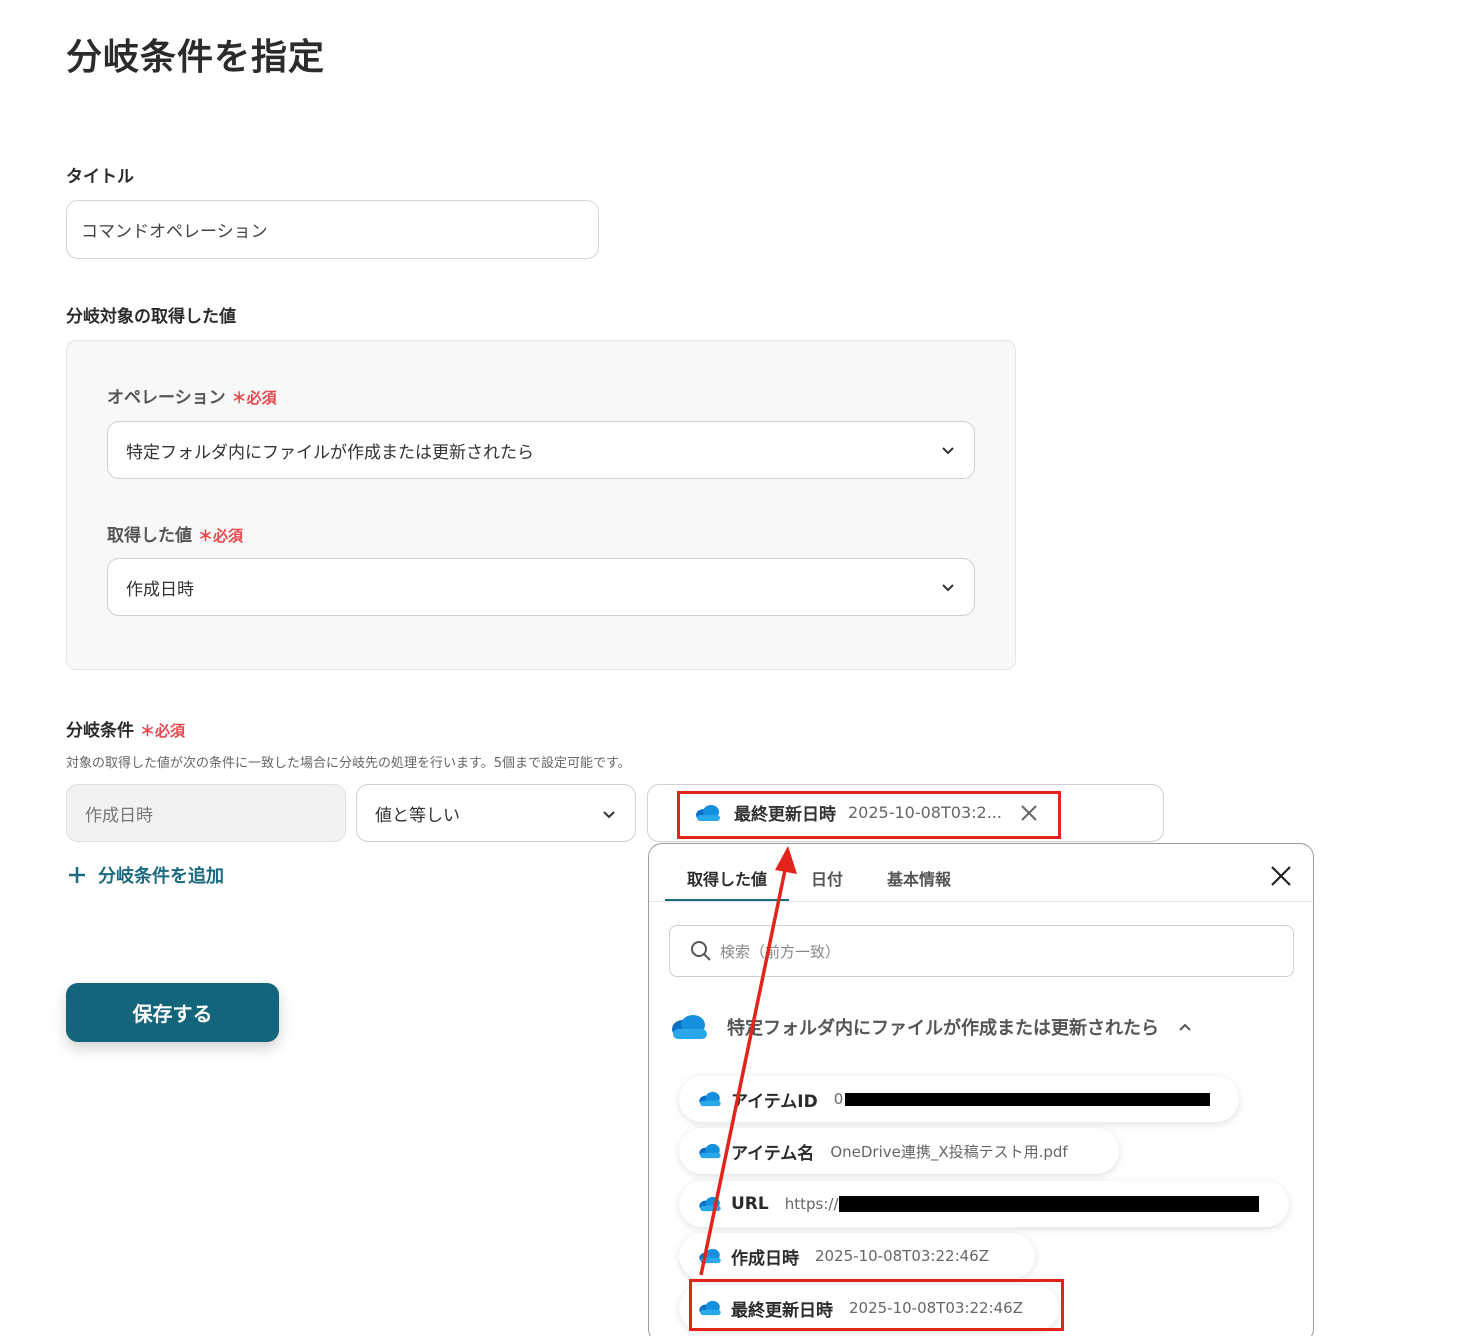 This screenshot has height=1336, width=1478. What do you see at coordinates (77, 875) in the screenshot?
I see `plus-icon` at bounding box center [77, 875].